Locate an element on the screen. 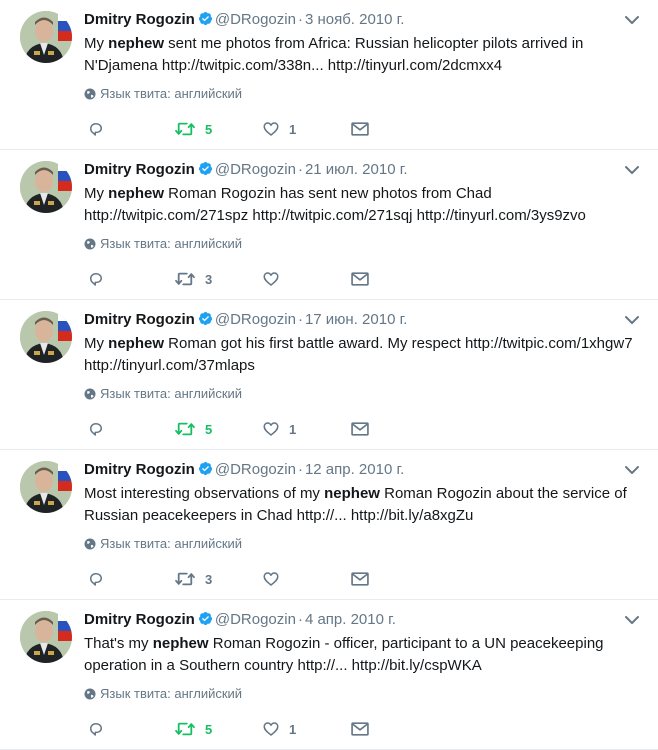 This screenshot has width=658, height=750. tweet-actions: 3 is located at coordinates (234, 579).